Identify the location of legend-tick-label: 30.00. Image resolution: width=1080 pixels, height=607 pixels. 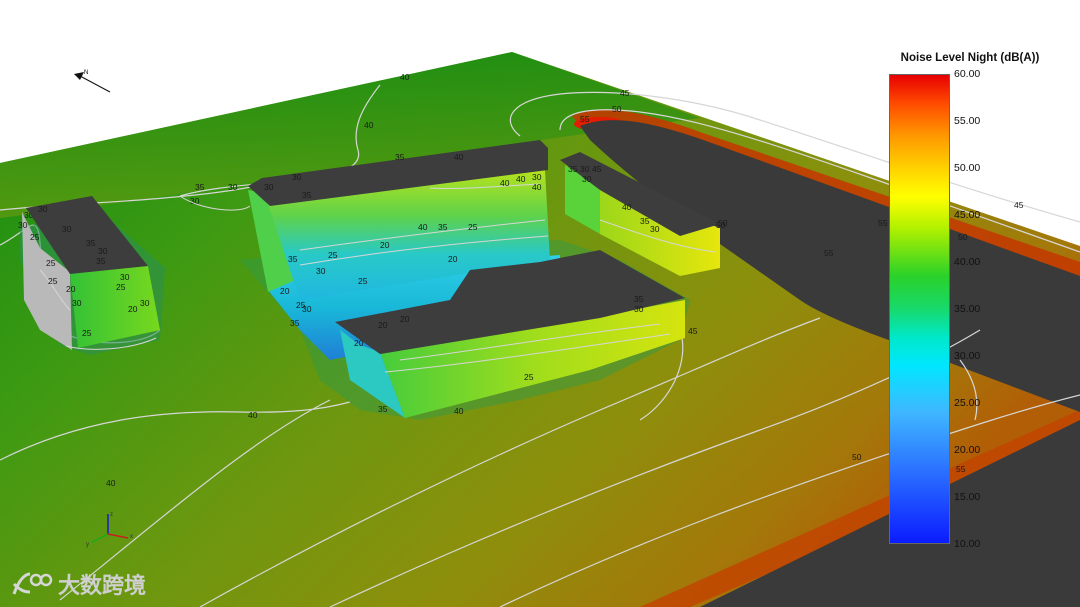
(967, 356).